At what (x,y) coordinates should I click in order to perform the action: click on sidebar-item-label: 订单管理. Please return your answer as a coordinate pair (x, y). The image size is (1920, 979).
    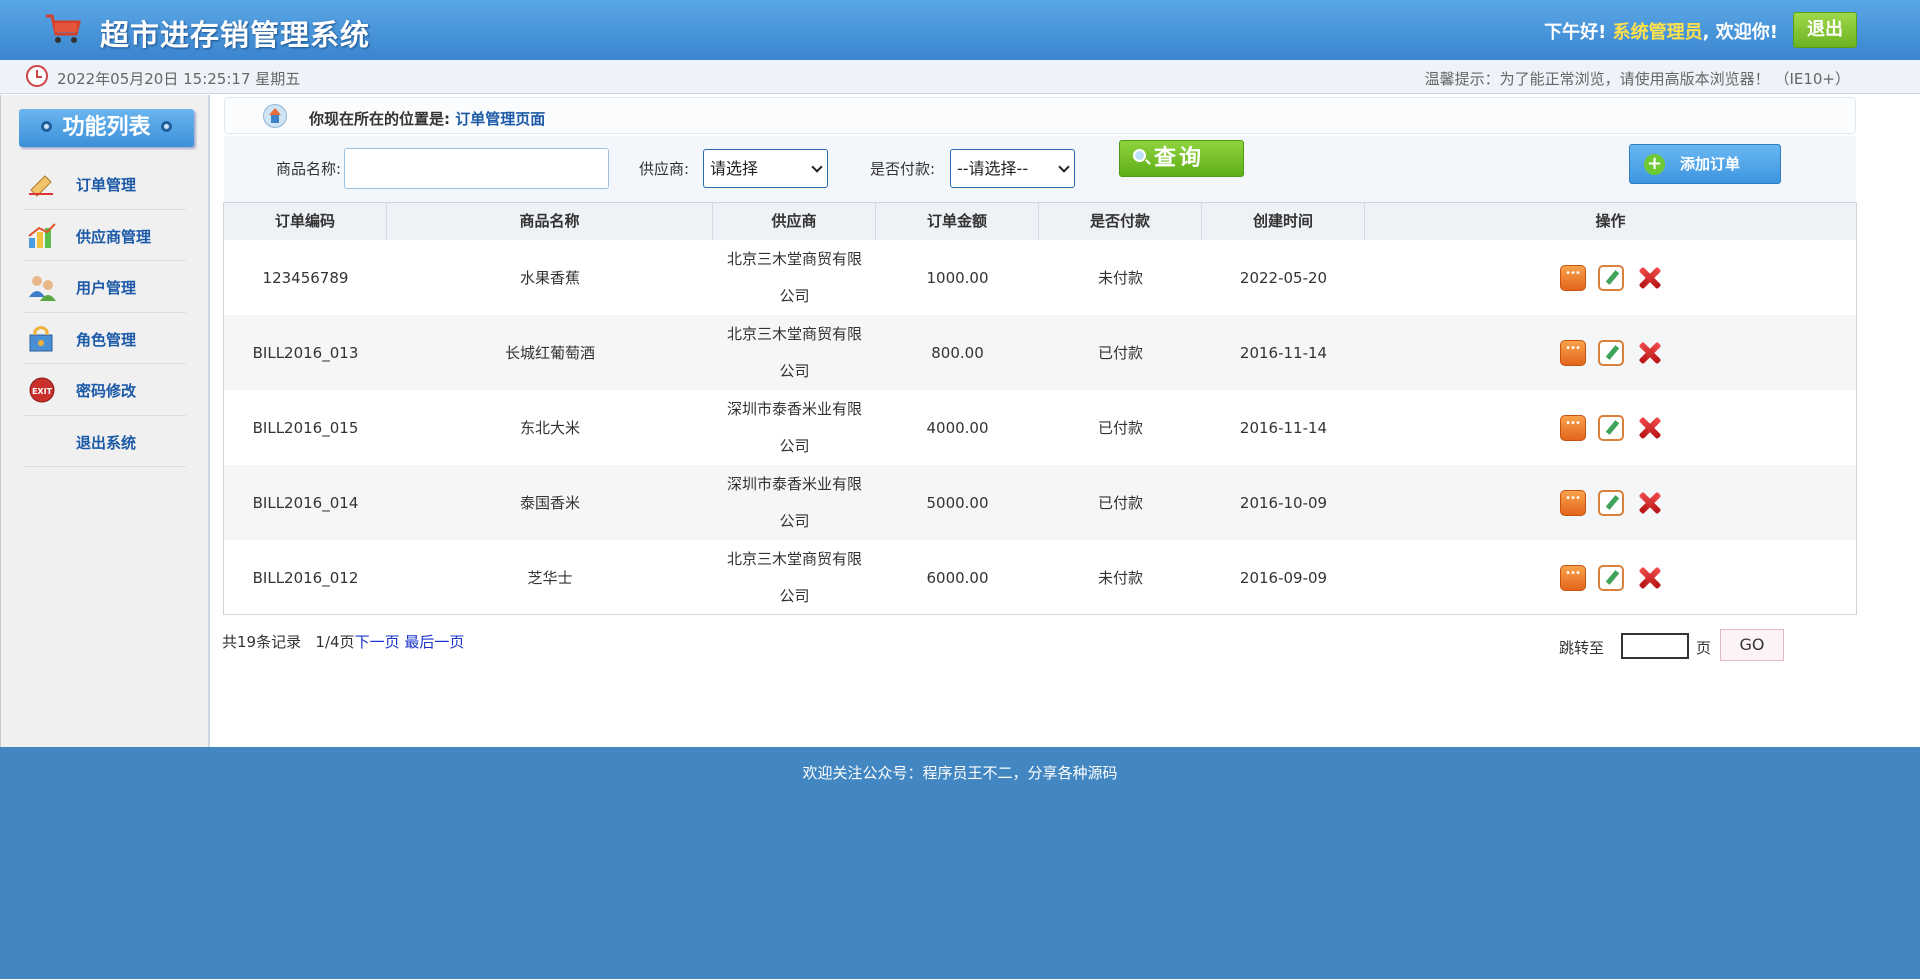
    Looking at the image, I should click on (106, 185).